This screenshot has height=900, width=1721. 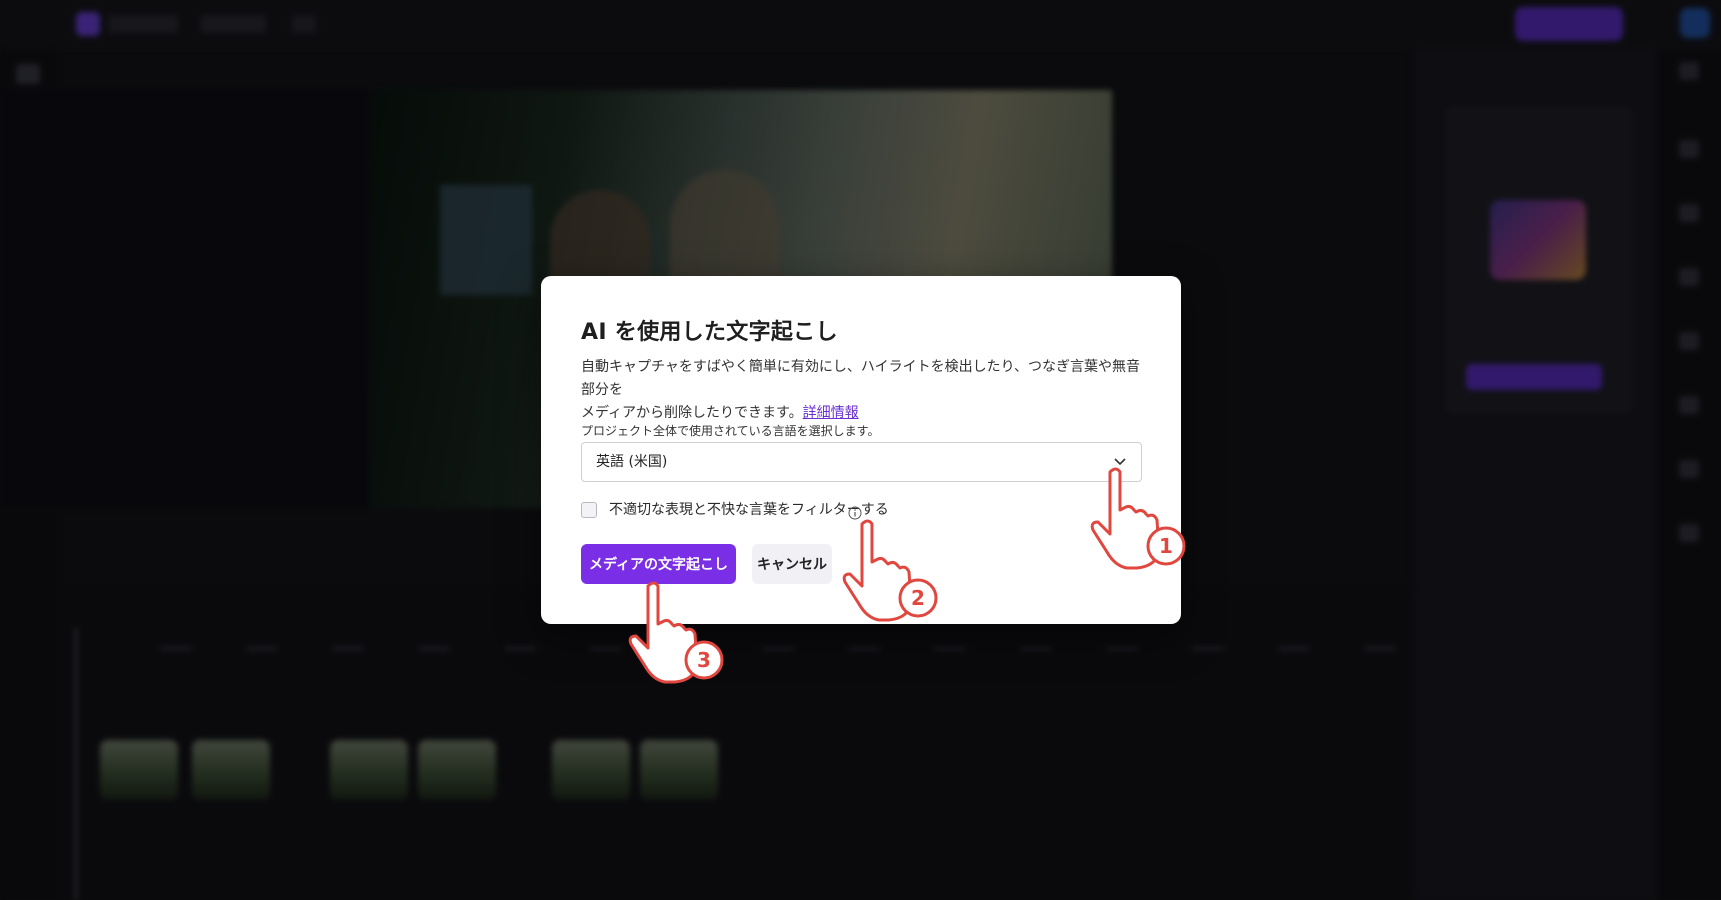 What do you see at coordinates (792, 564) in the screenshot?
I see `cancel-button: キャンセル` at bounding box center [792, 564].